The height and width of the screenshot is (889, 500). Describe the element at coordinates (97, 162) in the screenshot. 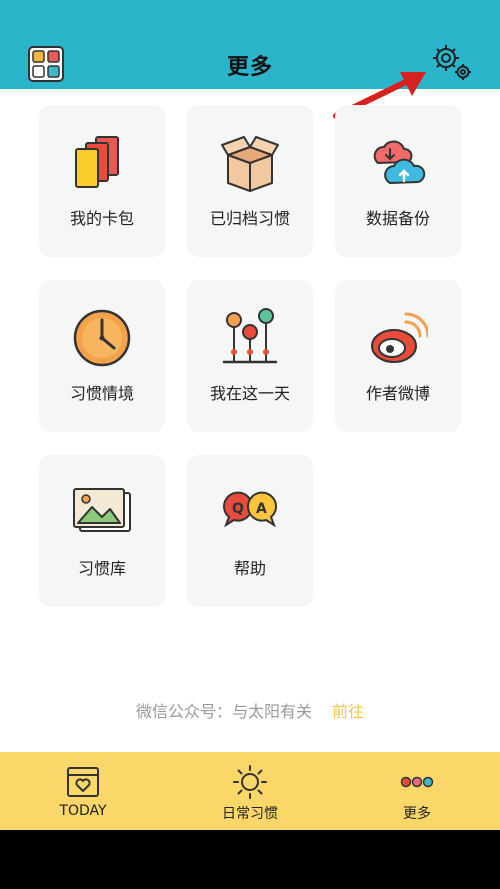

I see `cards-icon` at that location.